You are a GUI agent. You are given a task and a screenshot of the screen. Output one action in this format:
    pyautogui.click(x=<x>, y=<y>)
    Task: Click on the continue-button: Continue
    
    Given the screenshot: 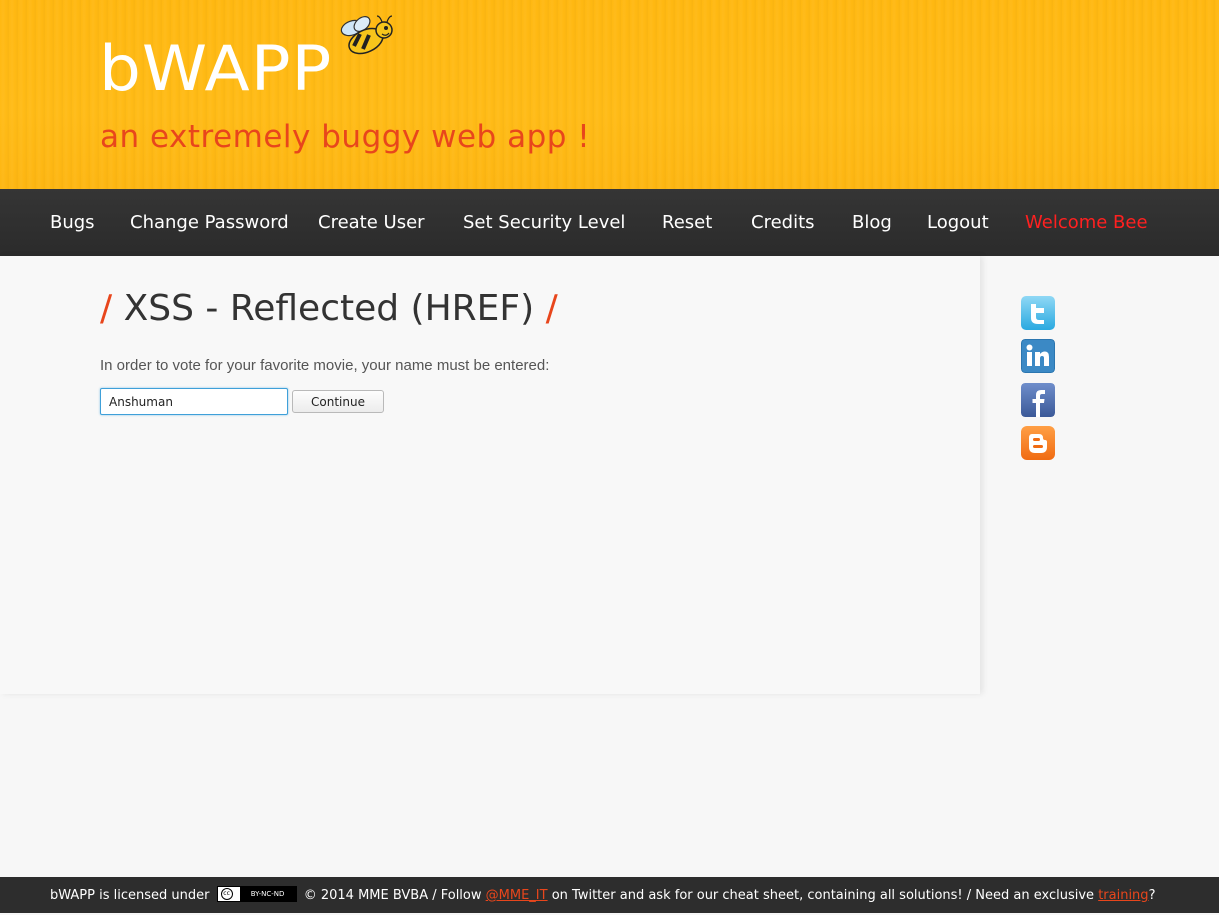 What is the action you would take?
    pyautogui.click(x=338, y=401)
    